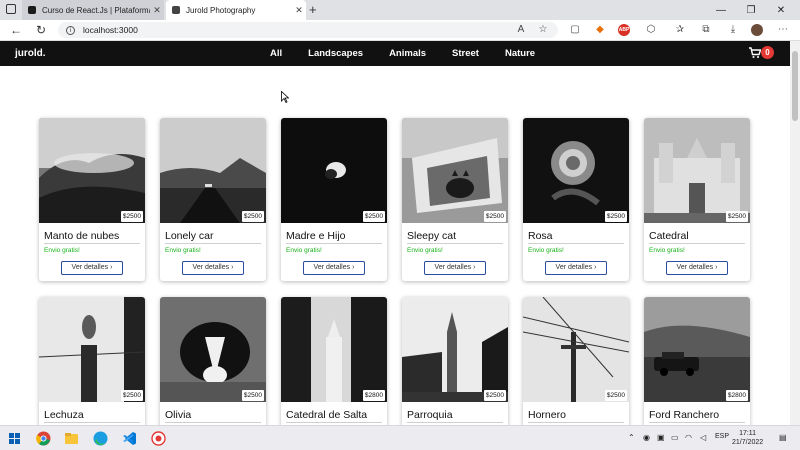  I want to click on window-menu-icon, so click(11, 9).